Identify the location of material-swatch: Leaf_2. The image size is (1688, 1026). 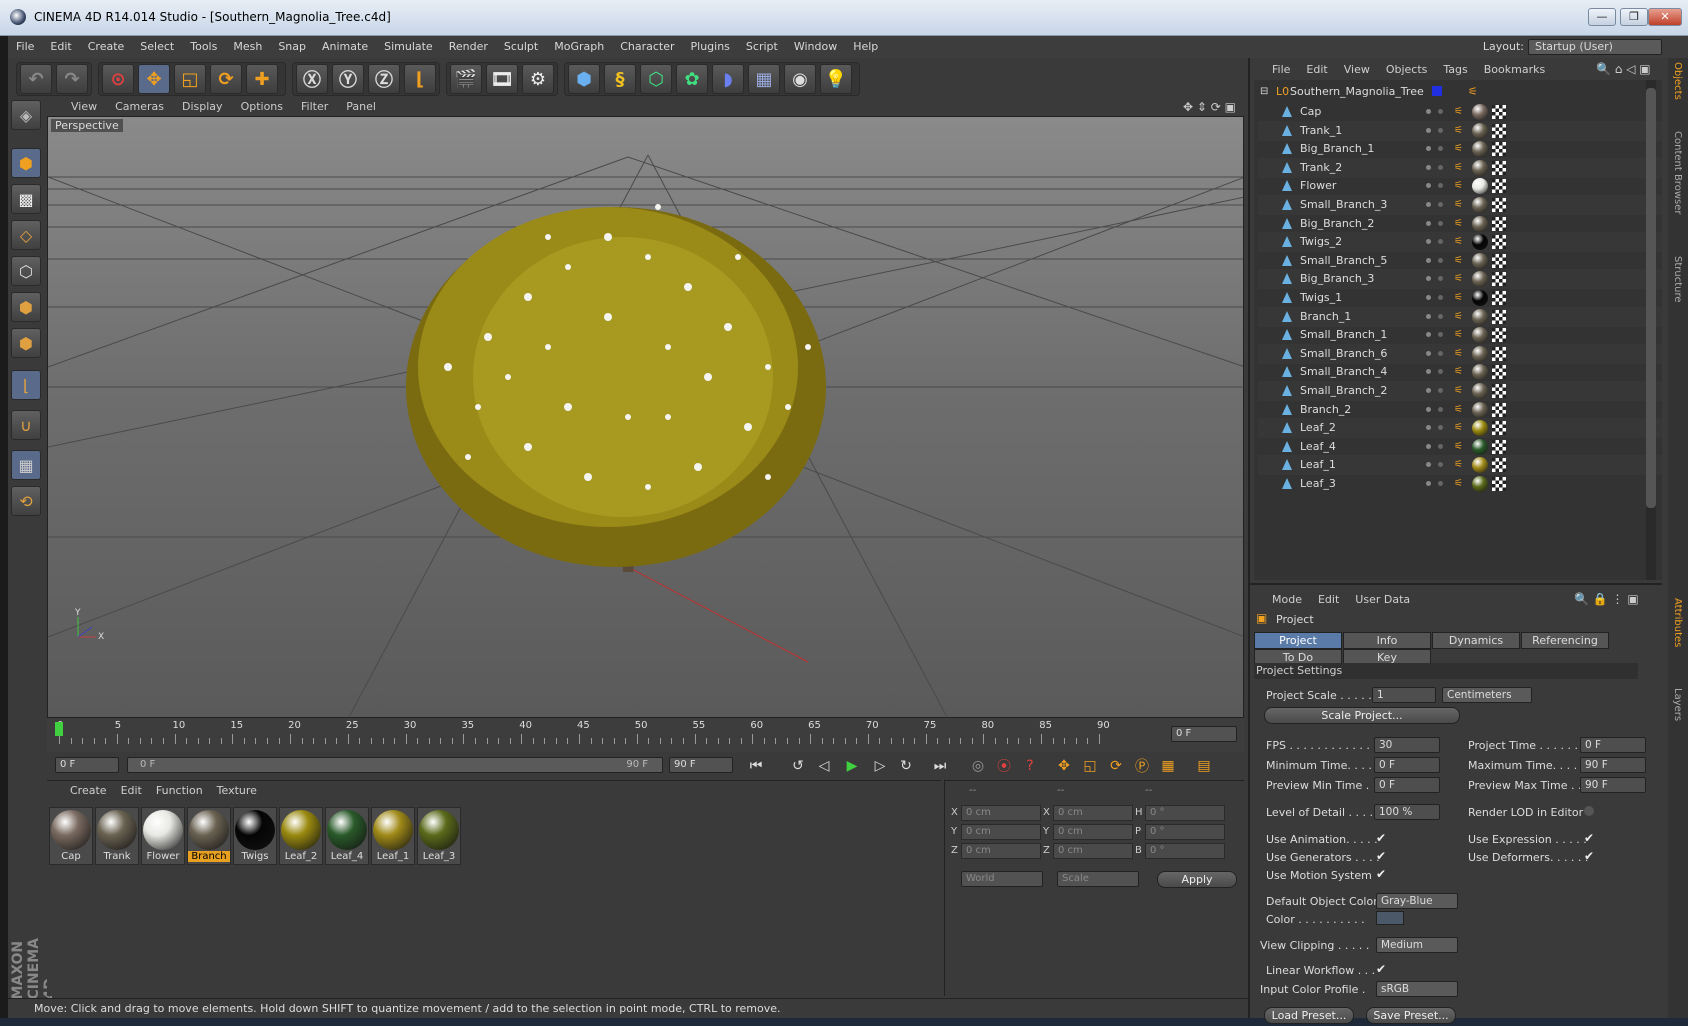
(301, 836).